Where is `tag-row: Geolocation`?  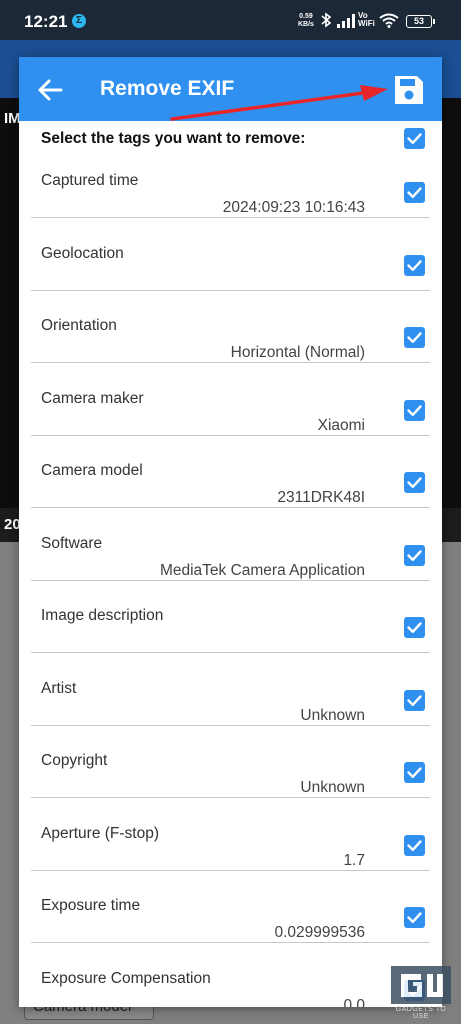 tag-row: Geolocation is located at coordinates (230, 274).